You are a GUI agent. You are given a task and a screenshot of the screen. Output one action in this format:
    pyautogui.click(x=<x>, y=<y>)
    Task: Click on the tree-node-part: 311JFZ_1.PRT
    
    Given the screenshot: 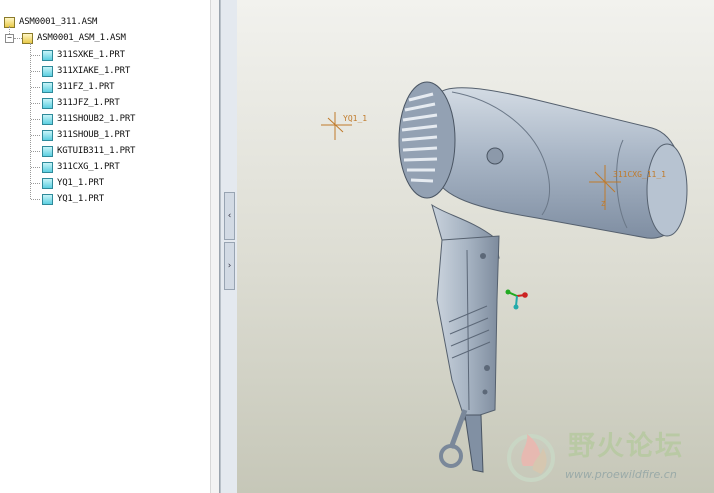 What is the action you would take?
    pyautogui.click(x=81, y=103)
    